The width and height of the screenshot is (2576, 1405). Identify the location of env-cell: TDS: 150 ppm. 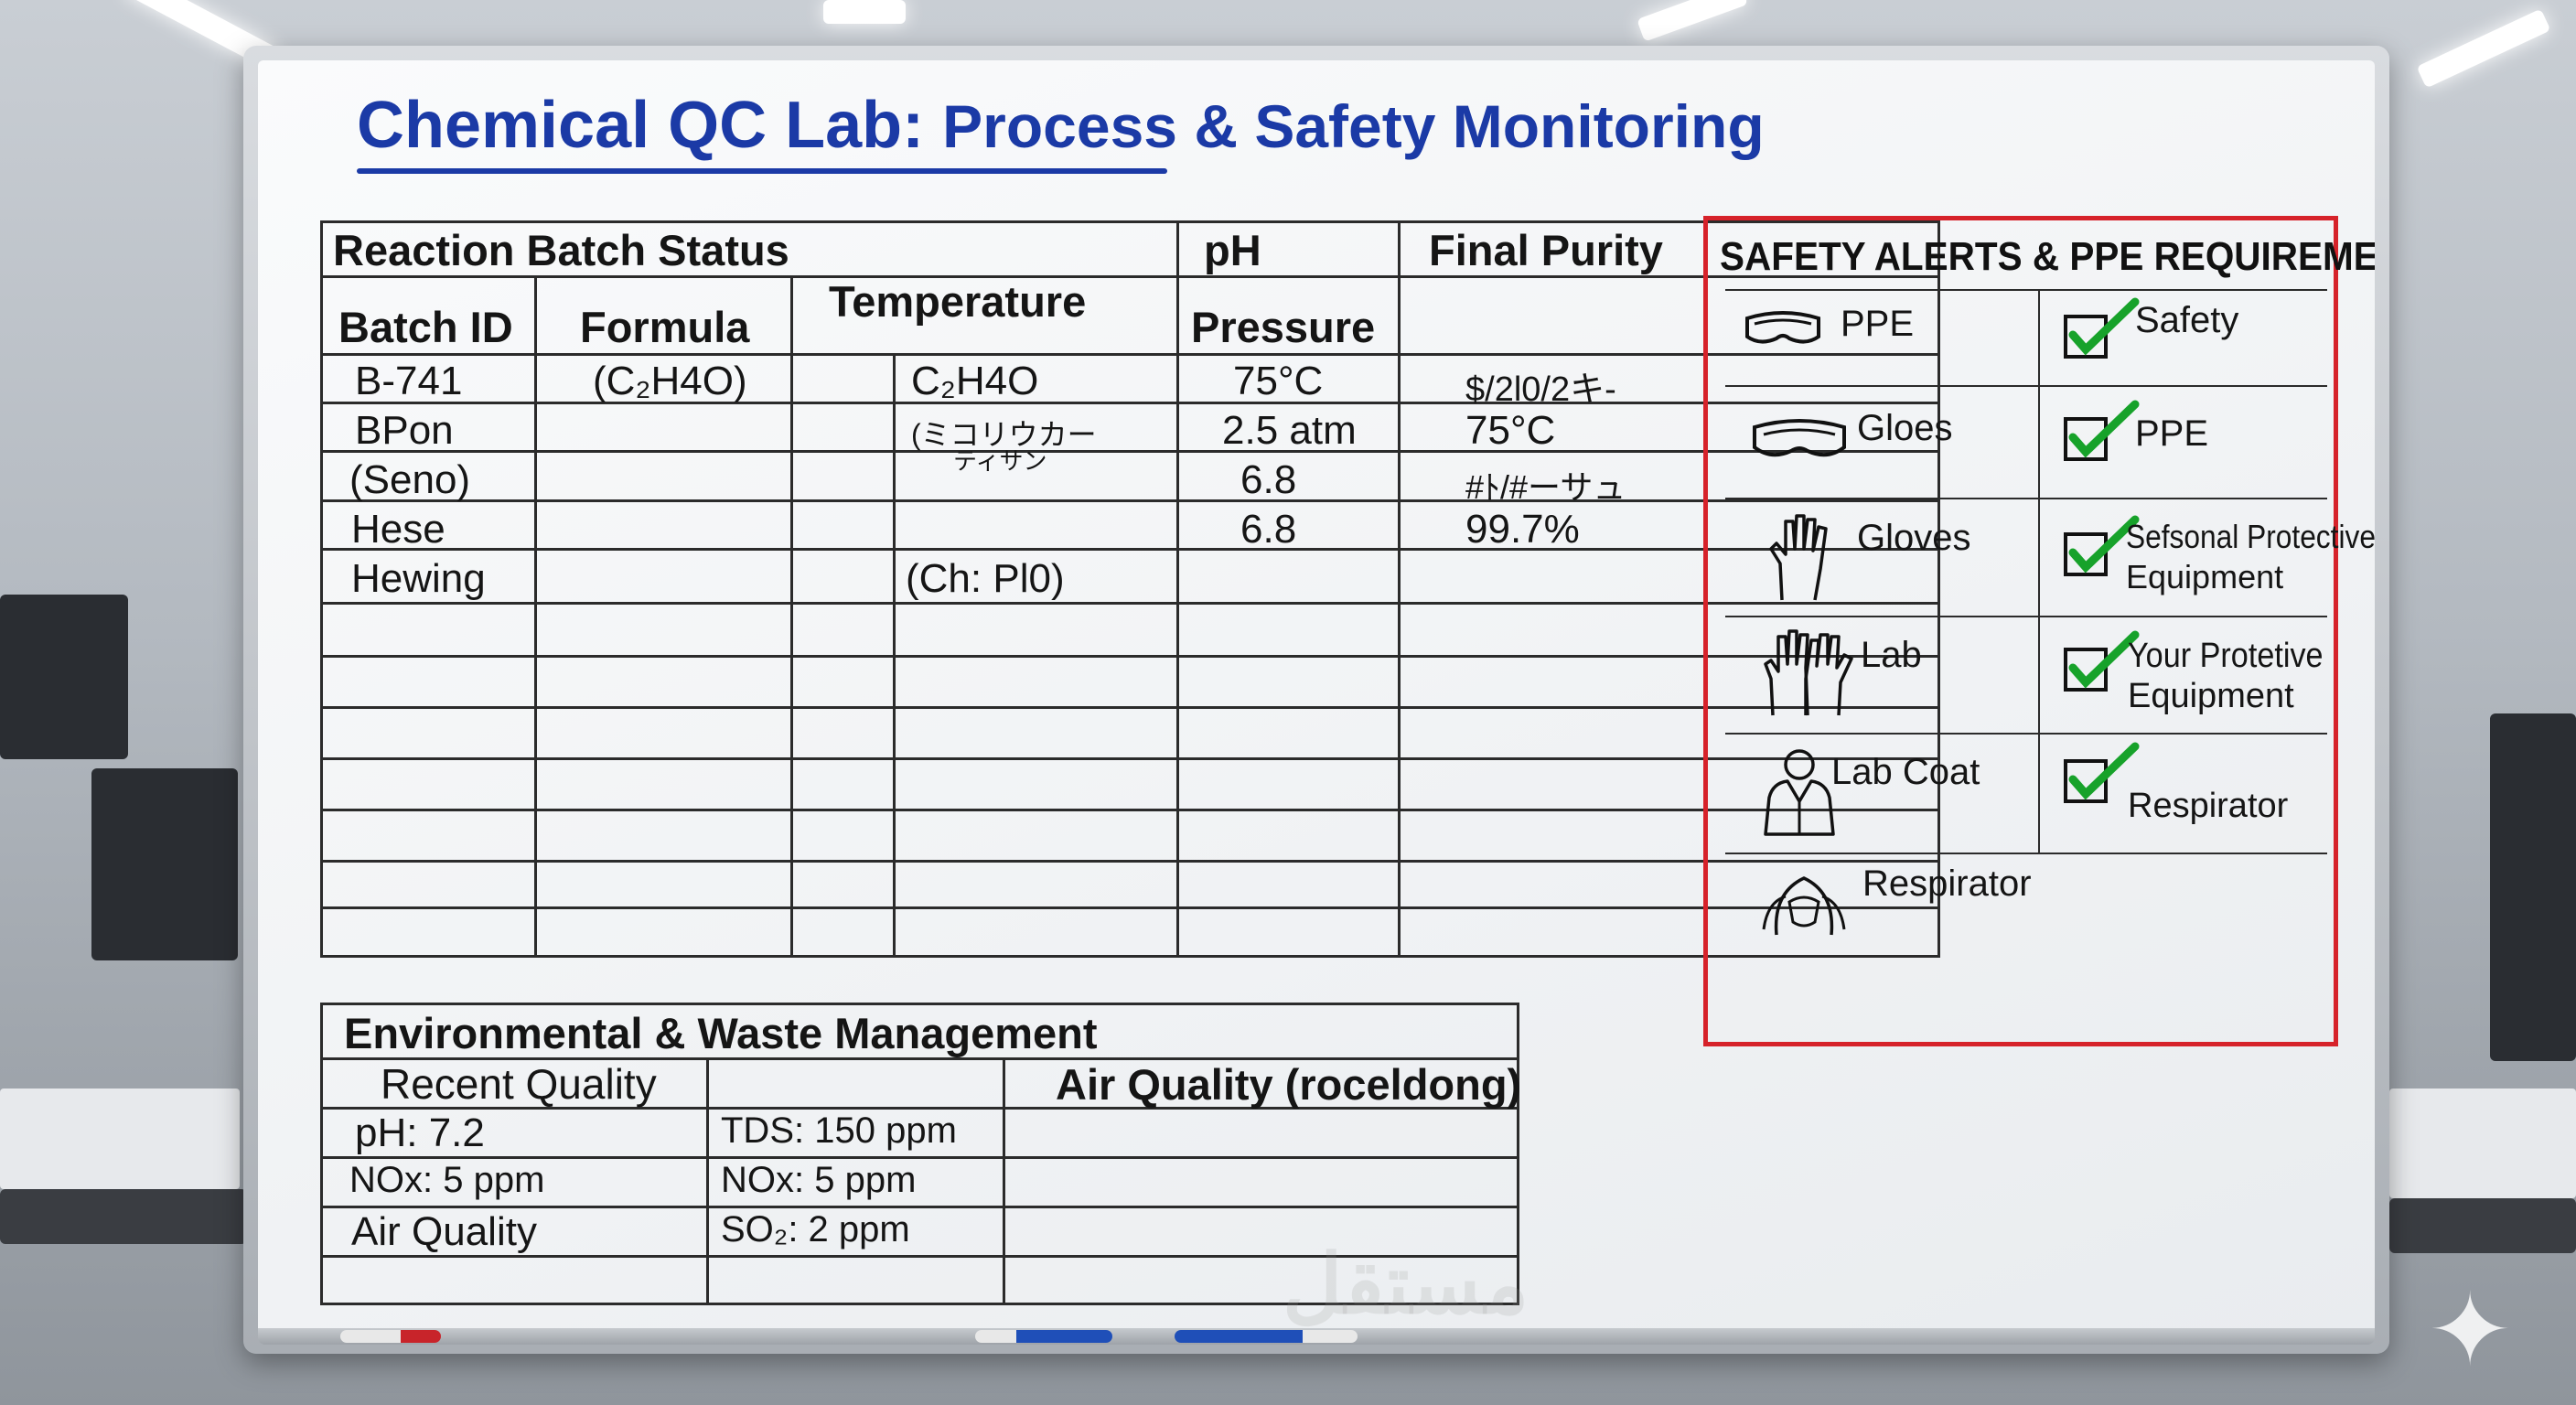
(839, 1131).